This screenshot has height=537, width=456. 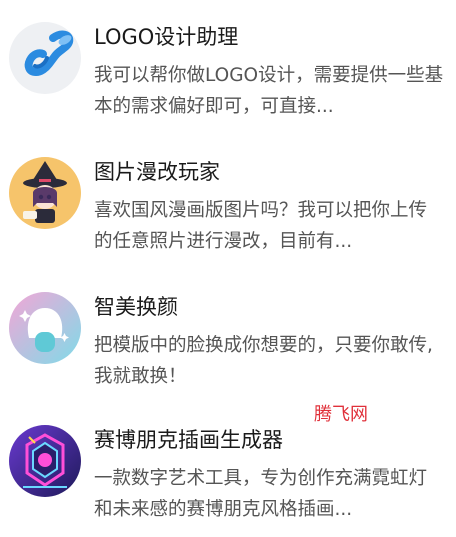 What do you see at coordinates (45, 193) in the screenshot?
I see `anime-witch-icon` at bounding box center [45, 193].